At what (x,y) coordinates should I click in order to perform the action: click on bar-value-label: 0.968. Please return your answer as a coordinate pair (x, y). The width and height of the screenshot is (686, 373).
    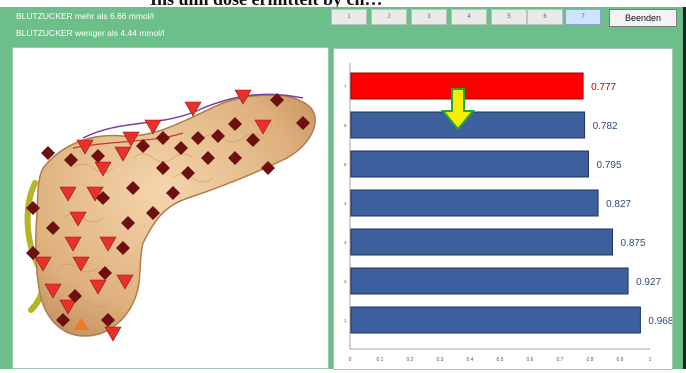
    Looking at the image, I should click on (660, 321).